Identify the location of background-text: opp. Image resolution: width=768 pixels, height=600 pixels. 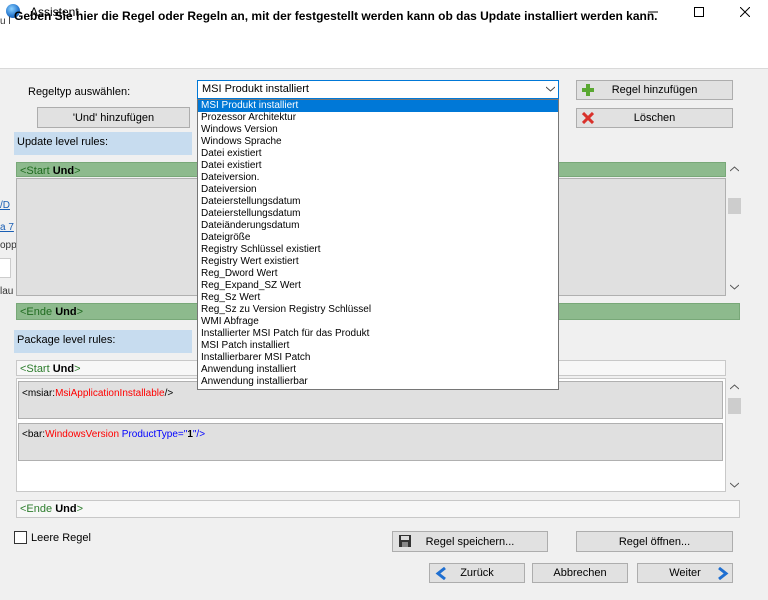
(8, 245).